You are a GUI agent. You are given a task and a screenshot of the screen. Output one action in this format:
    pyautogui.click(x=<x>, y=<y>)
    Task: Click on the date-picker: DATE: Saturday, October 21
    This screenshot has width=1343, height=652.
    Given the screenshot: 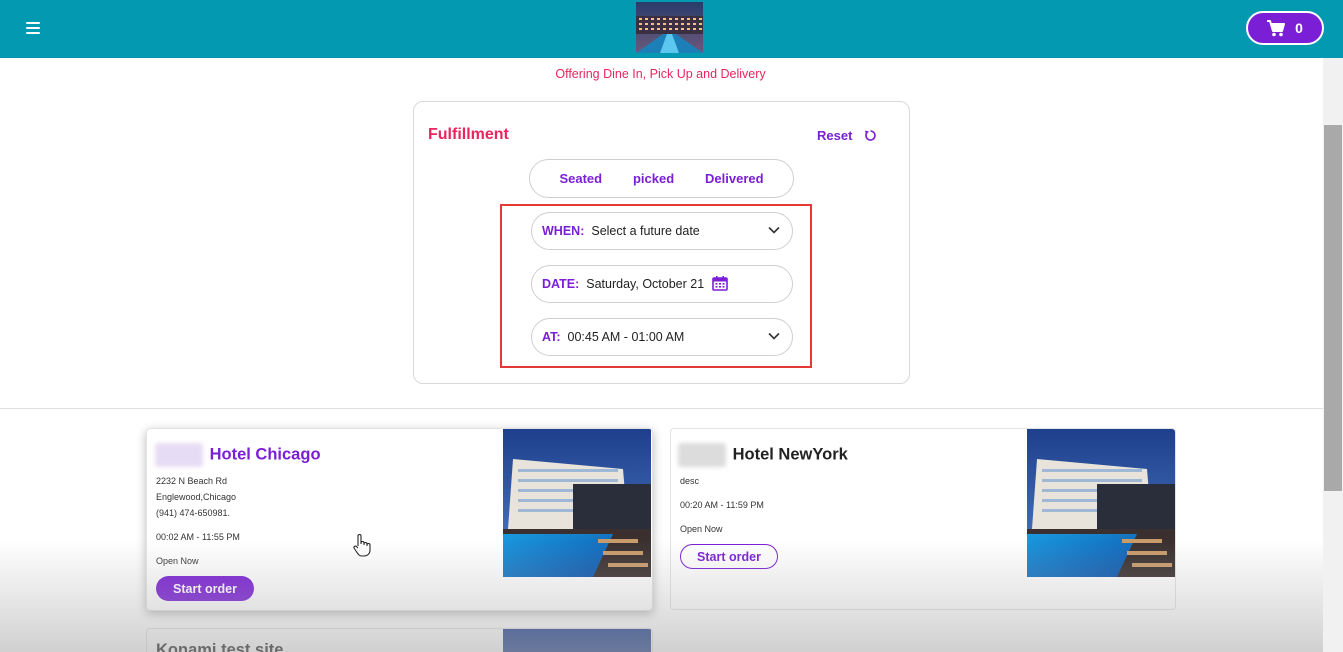 What is the action you would take?
    pyautogui.click(x=662, y=284)
    